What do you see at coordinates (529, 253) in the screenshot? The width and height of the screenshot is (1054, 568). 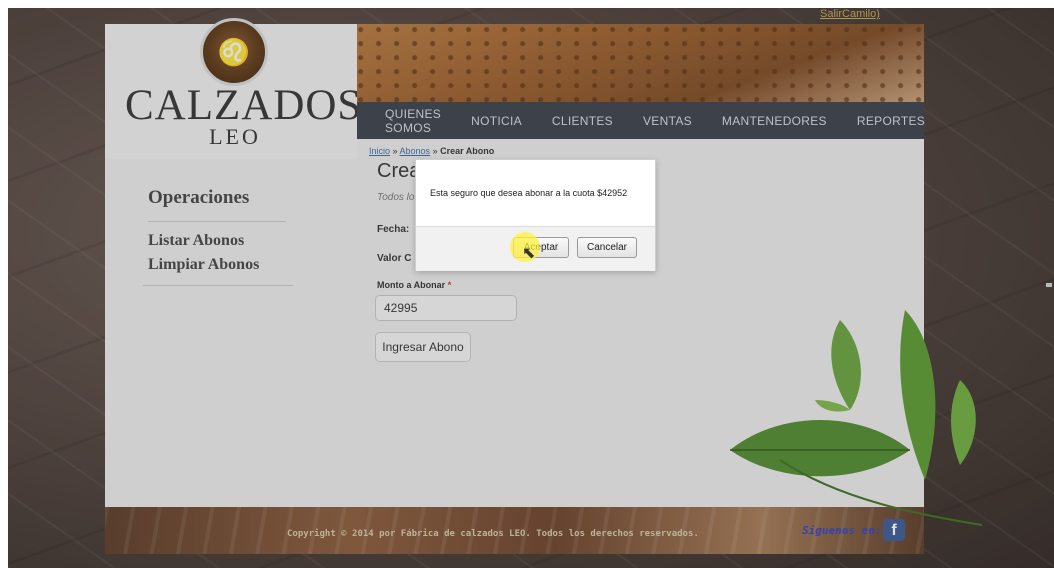 I see `pointer-cursor-icon: ⬉` at bounding box center [529, 253].